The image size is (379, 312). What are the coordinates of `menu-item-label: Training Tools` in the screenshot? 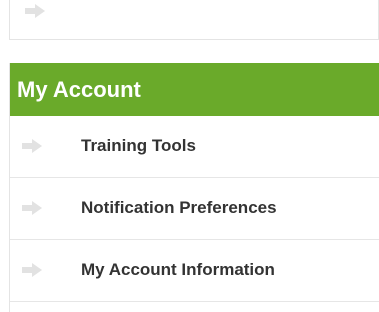 It's located at (138, 145).